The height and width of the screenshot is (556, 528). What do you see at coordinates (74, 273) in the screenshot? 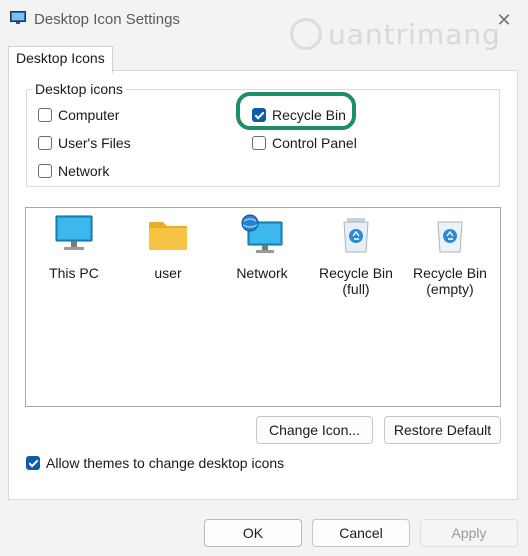
I see `icon-label: This PC` at bounding box center [74, 273].